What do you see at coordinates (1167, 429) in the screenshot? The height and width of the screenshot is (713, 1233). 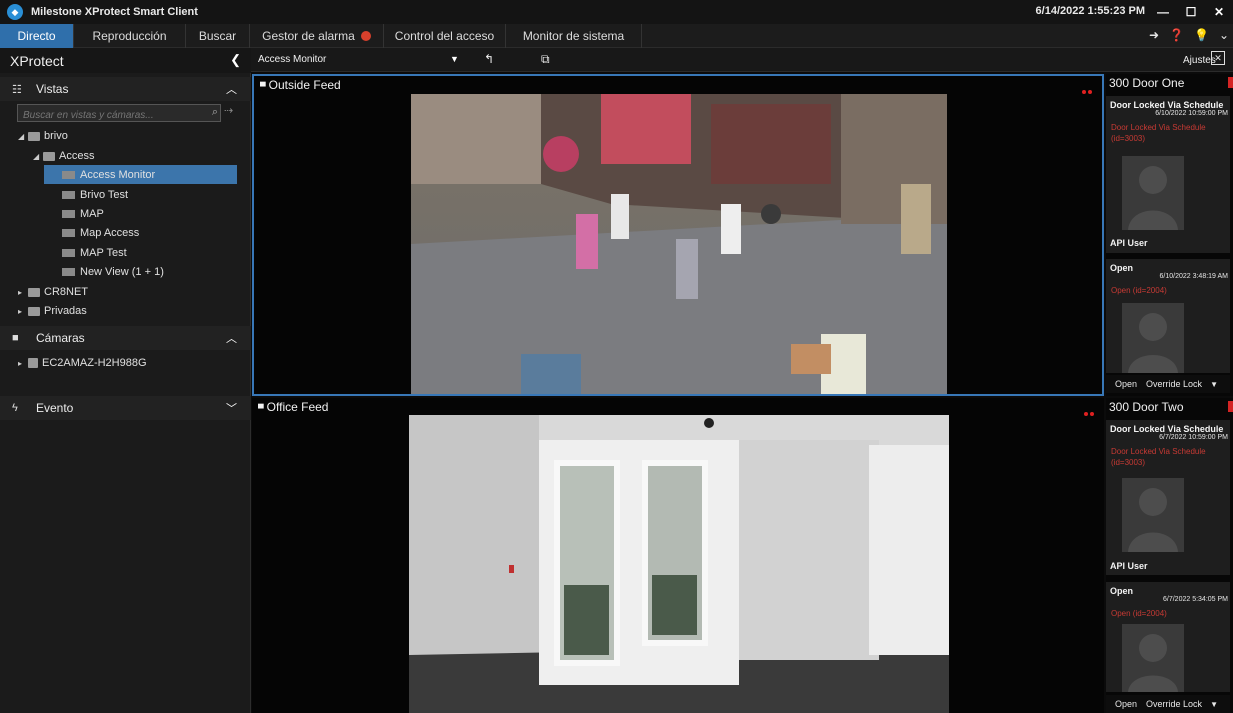 I see `event-title: Door Locked Via Schedule` at bounding box center [1167, 429].